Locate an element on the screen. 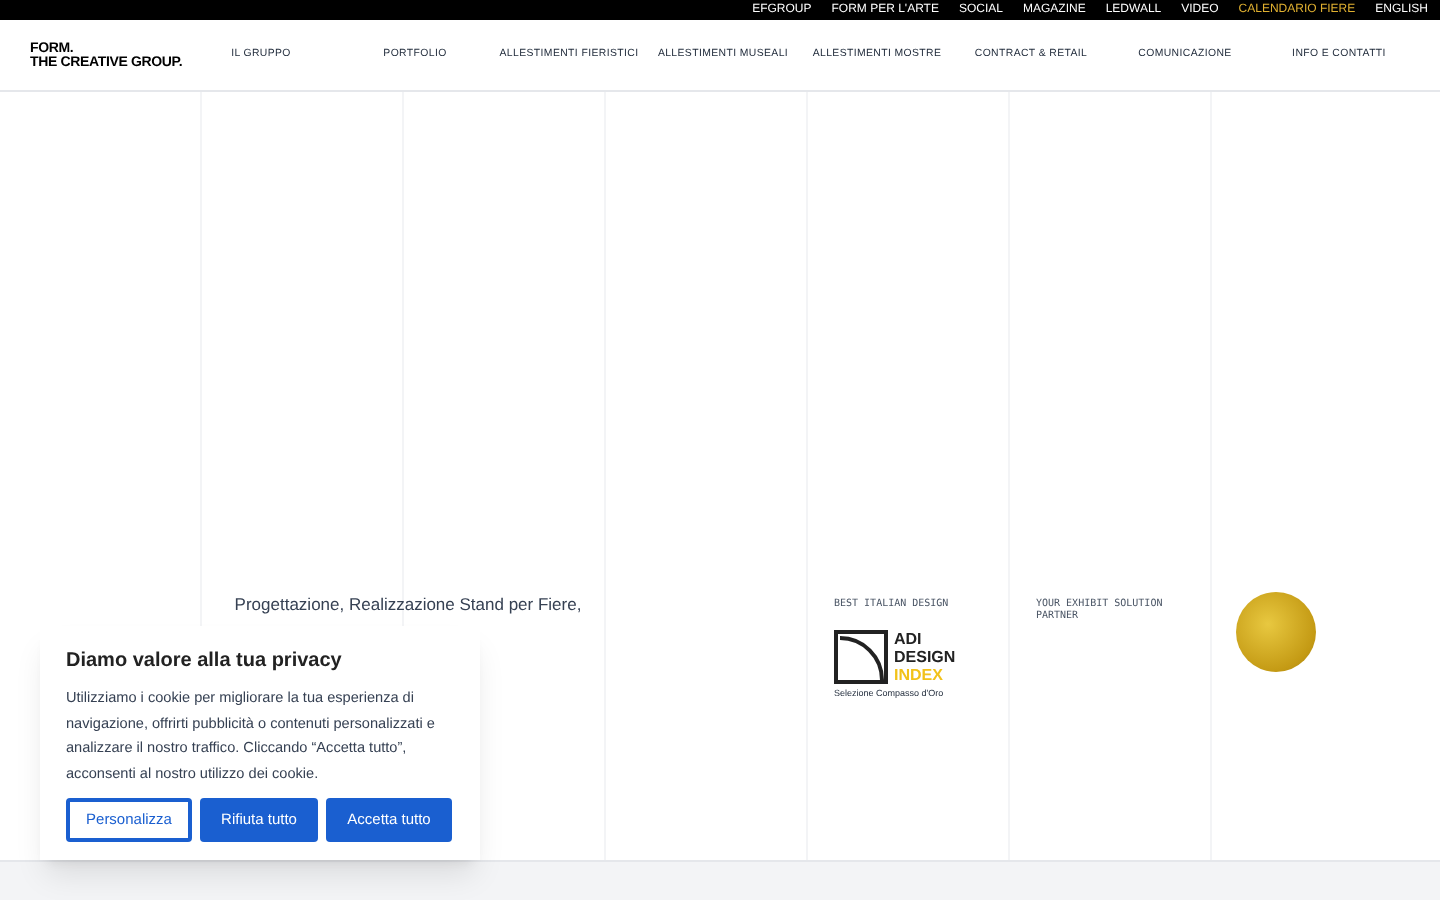 The height and width of the screenshot is (900, 1440). adi-logo-text: ADI is located at coordinates (909, 638).